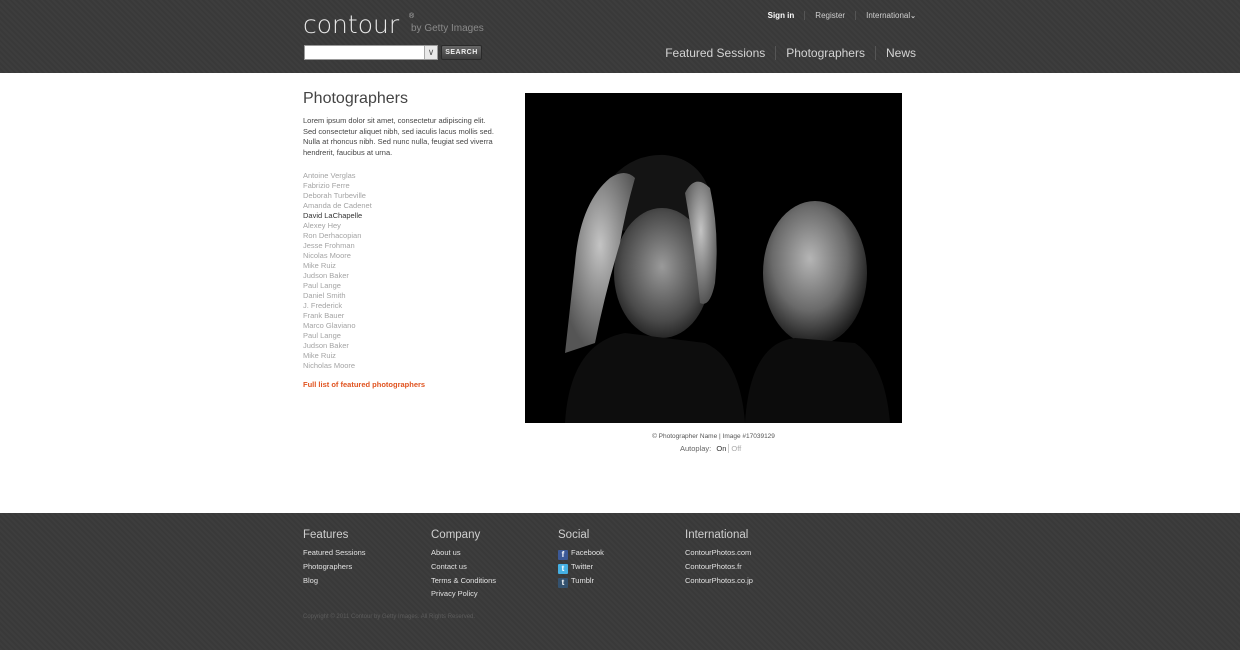  I want to click on search-button: SEARCH, so click(461, 52).